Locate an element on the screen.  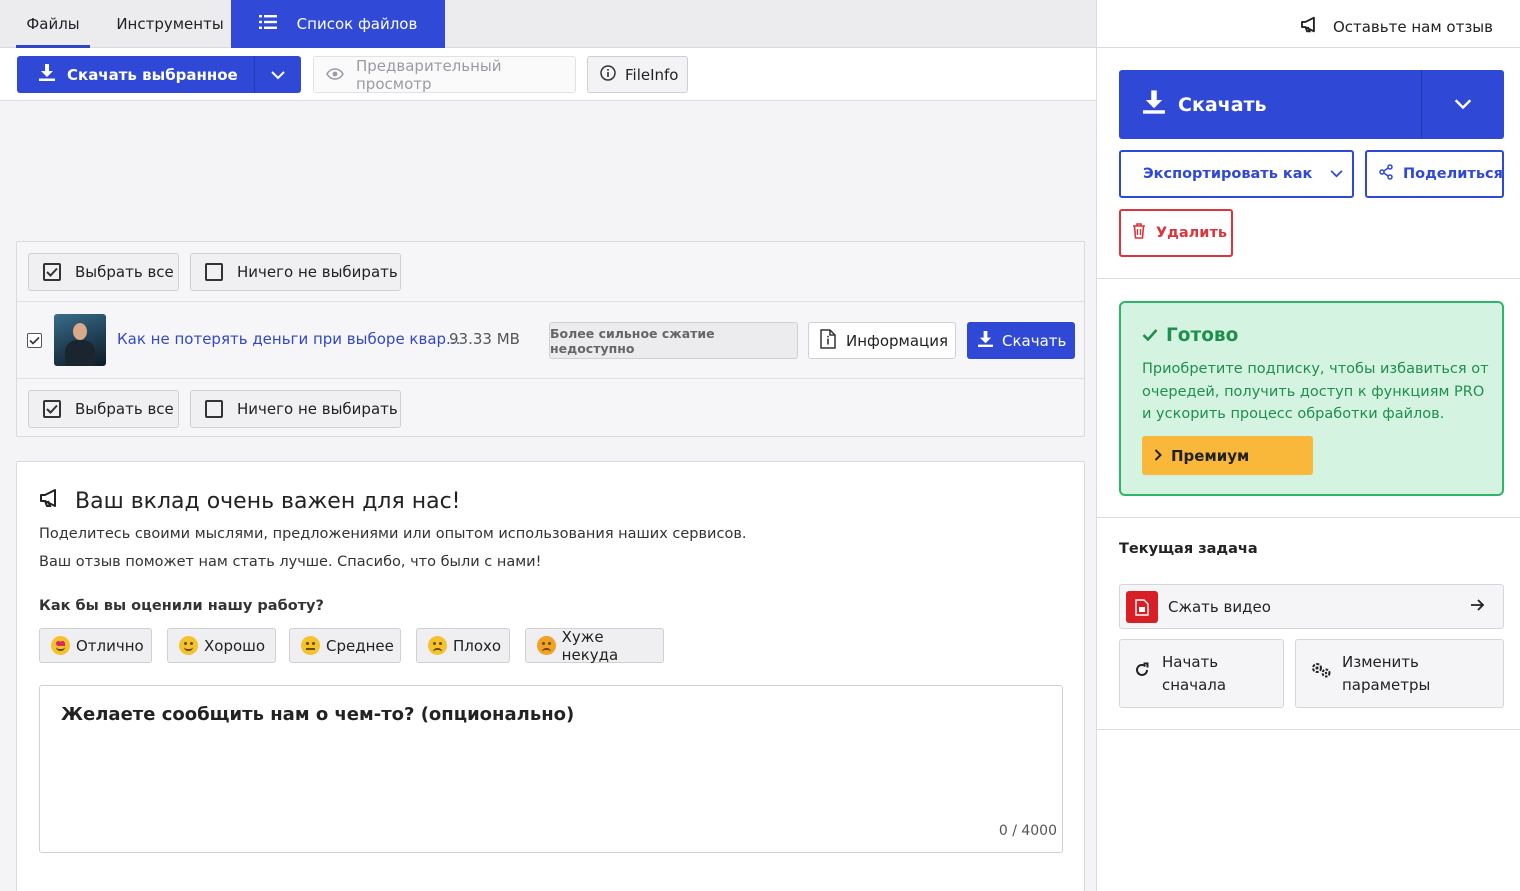
share-button: Поделиться is located at coordinates (1434, 174).